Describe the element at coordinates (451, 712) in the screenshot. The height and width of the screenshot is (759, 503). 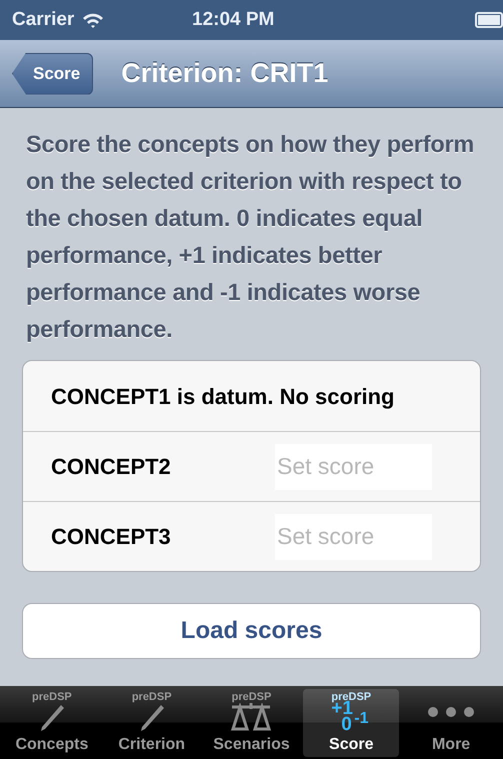
I see `more-icon` at that location.